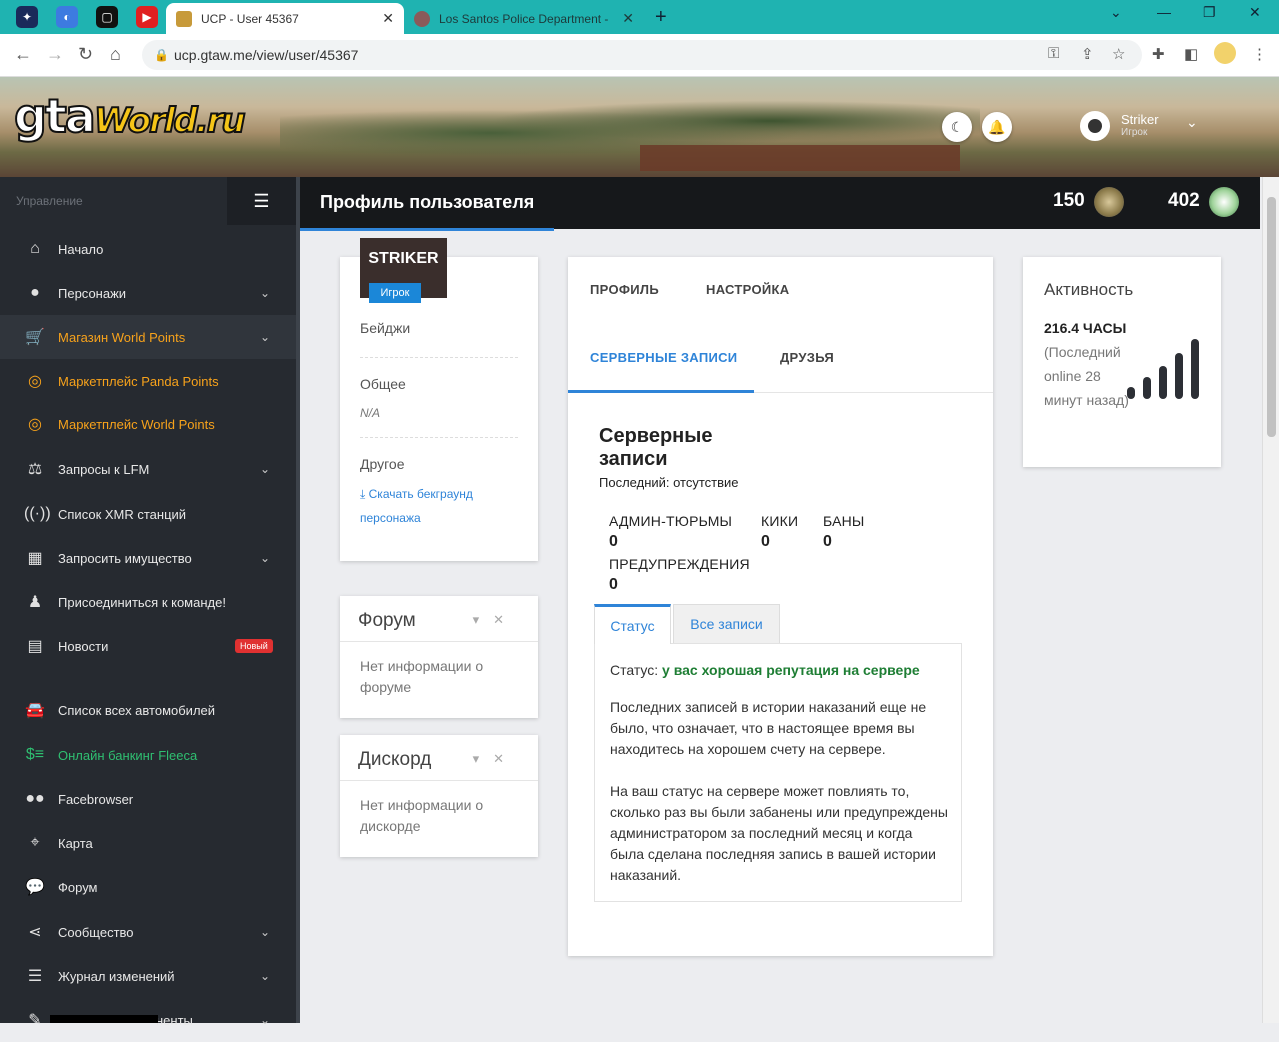 The width and height of the screenshot is (1279, 1042). What do you see at coordinates (661, 17) in the screenshot?
I see `new-tab-icon: +` at bounding box center [661, 17].